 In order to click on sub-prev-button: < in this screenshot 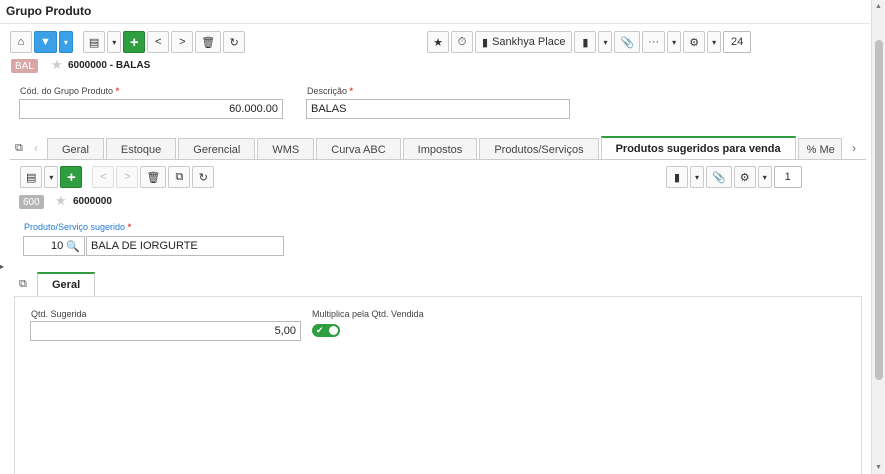, I will do `click(103, 177)`.